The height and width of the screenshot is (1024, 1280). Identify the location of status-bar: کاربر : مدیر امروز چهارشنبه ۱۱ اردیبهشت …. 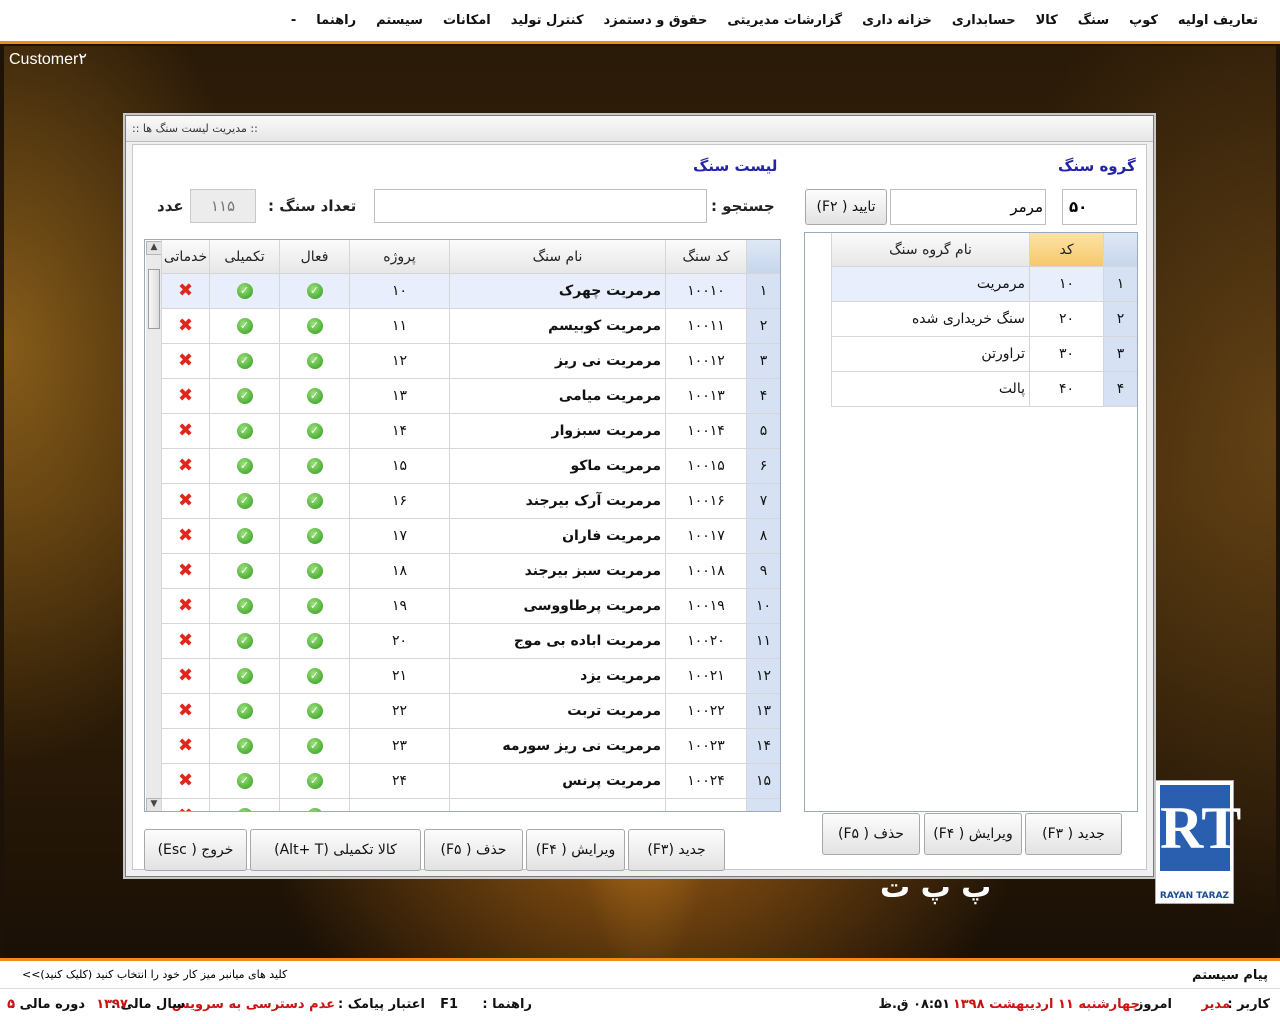
(640, 1006).